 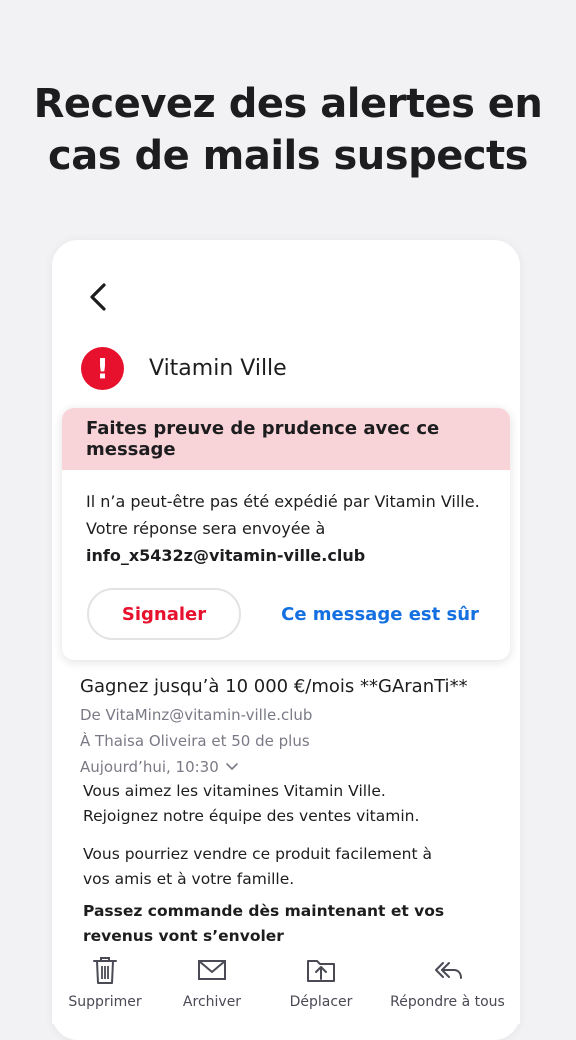 I want to click on reply-all-label: Répondre à tous, so click(x=447, y=1002).